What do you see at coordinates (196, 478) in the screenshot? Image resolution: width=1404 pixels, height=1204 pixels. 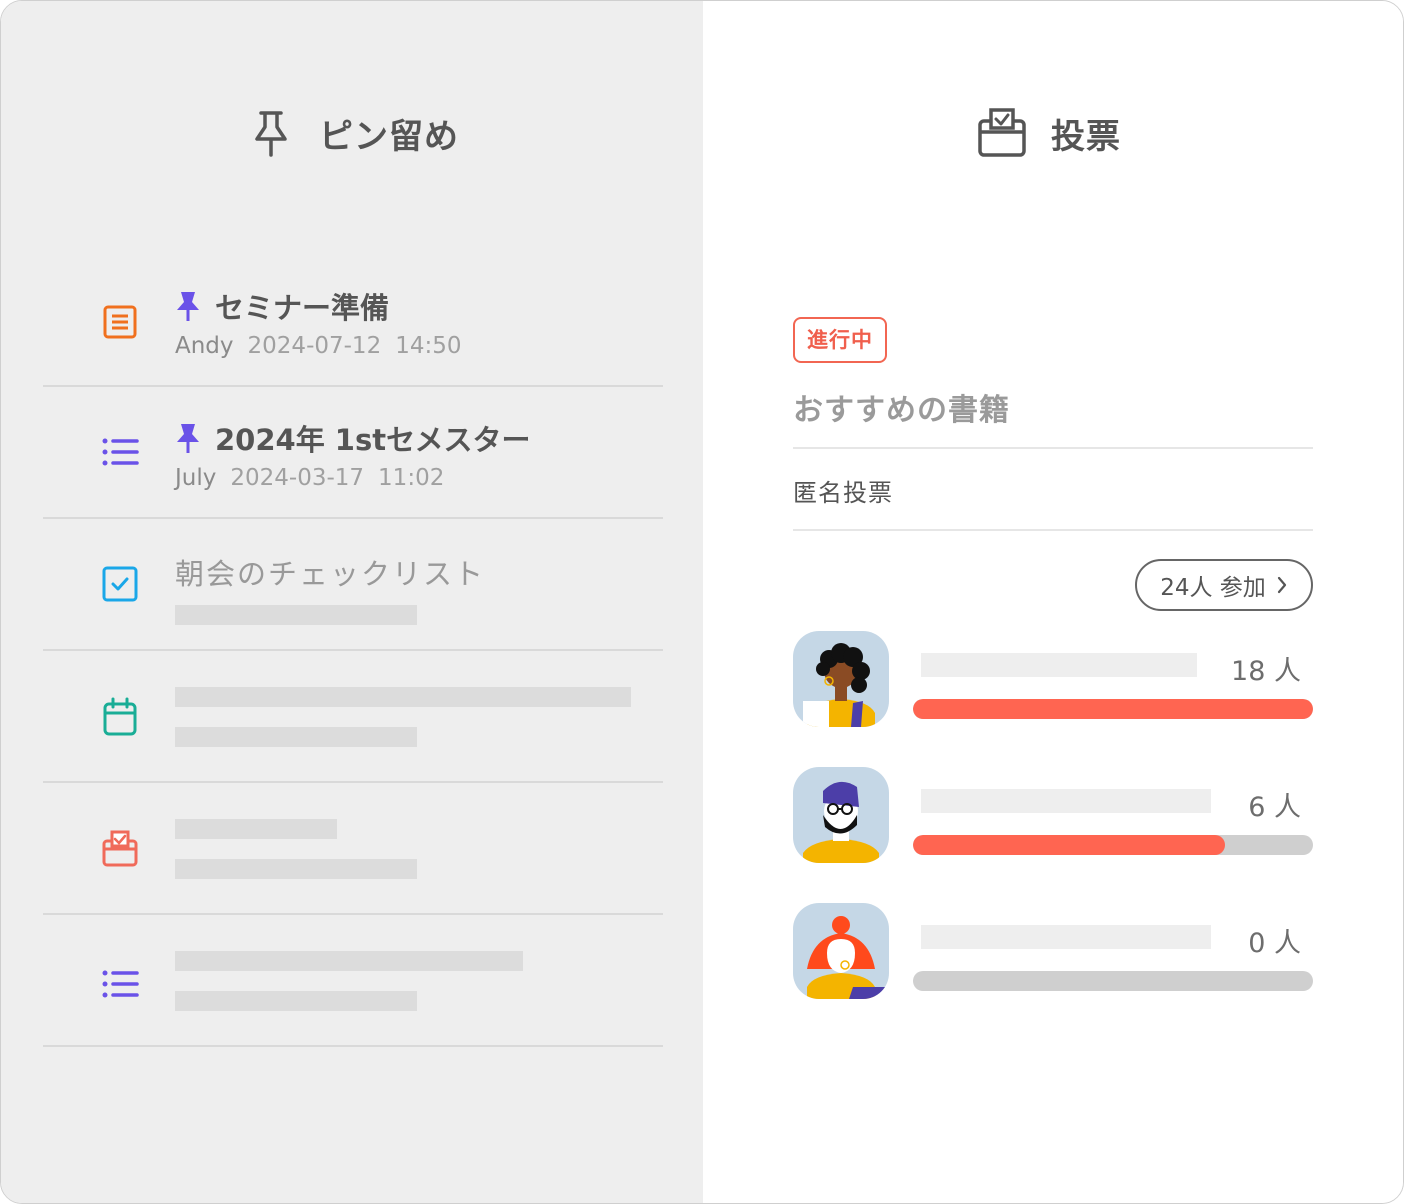 I see `item-author: July` at bounding box center [196, 478].